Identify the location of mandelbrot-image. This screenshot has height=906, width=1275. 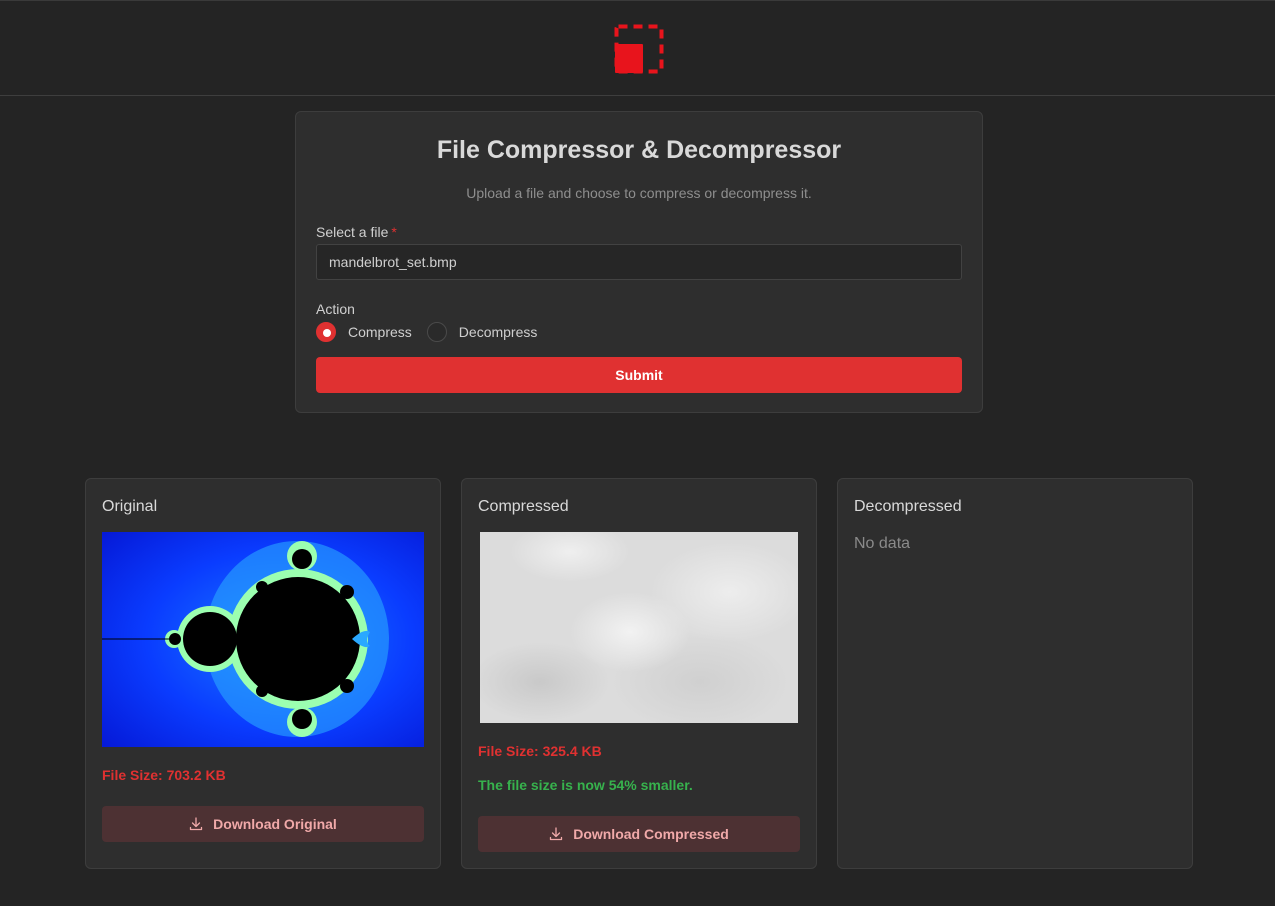
(263, 639).